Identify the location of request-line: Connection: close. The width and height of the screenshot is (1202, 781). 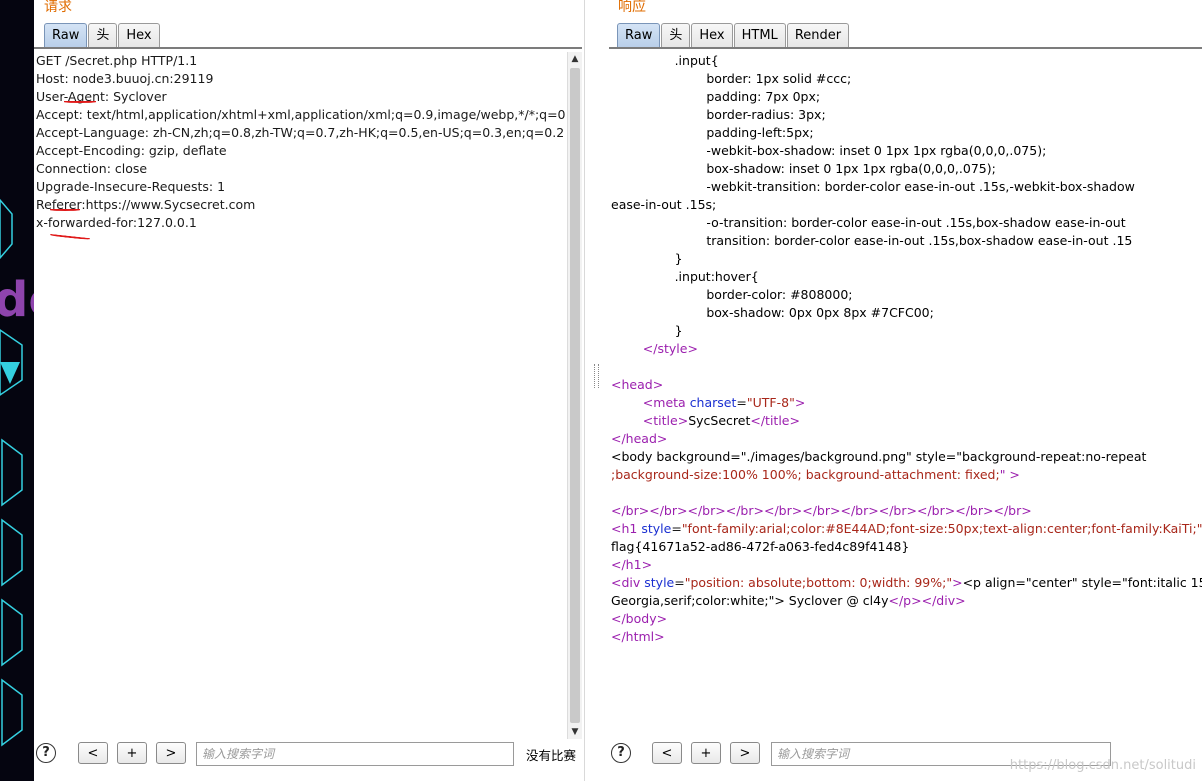
(92, 168).